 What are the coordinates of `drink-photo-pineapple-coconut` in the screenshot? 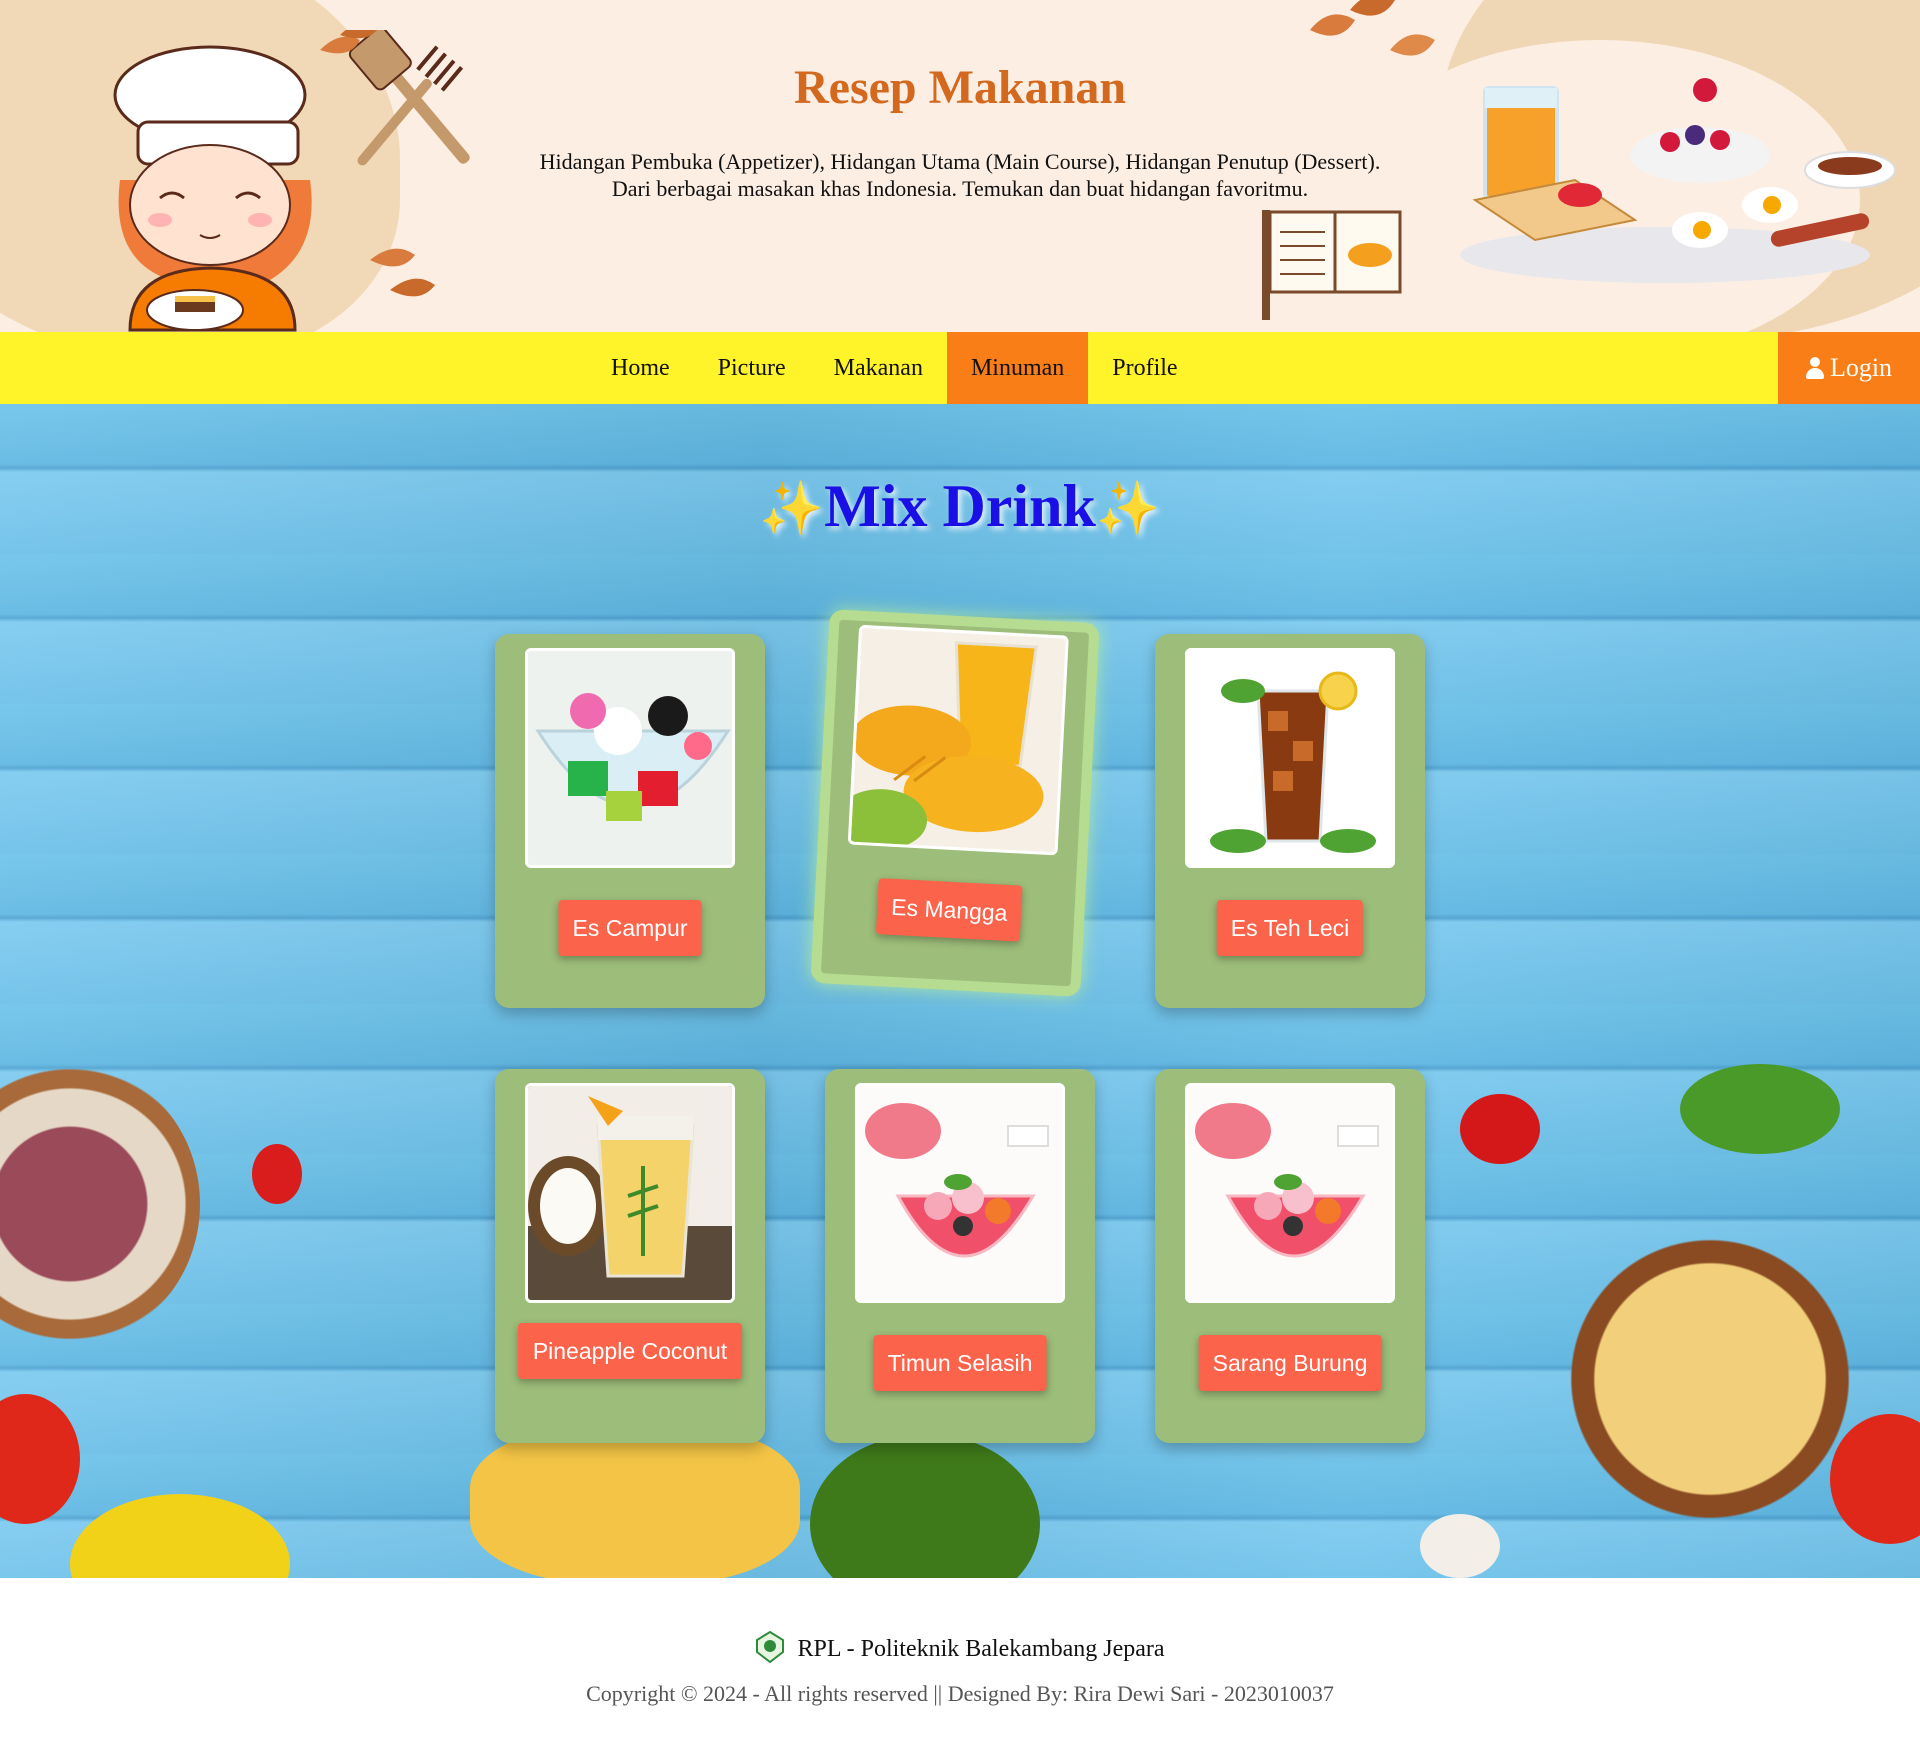 It's located at (630, 1193).